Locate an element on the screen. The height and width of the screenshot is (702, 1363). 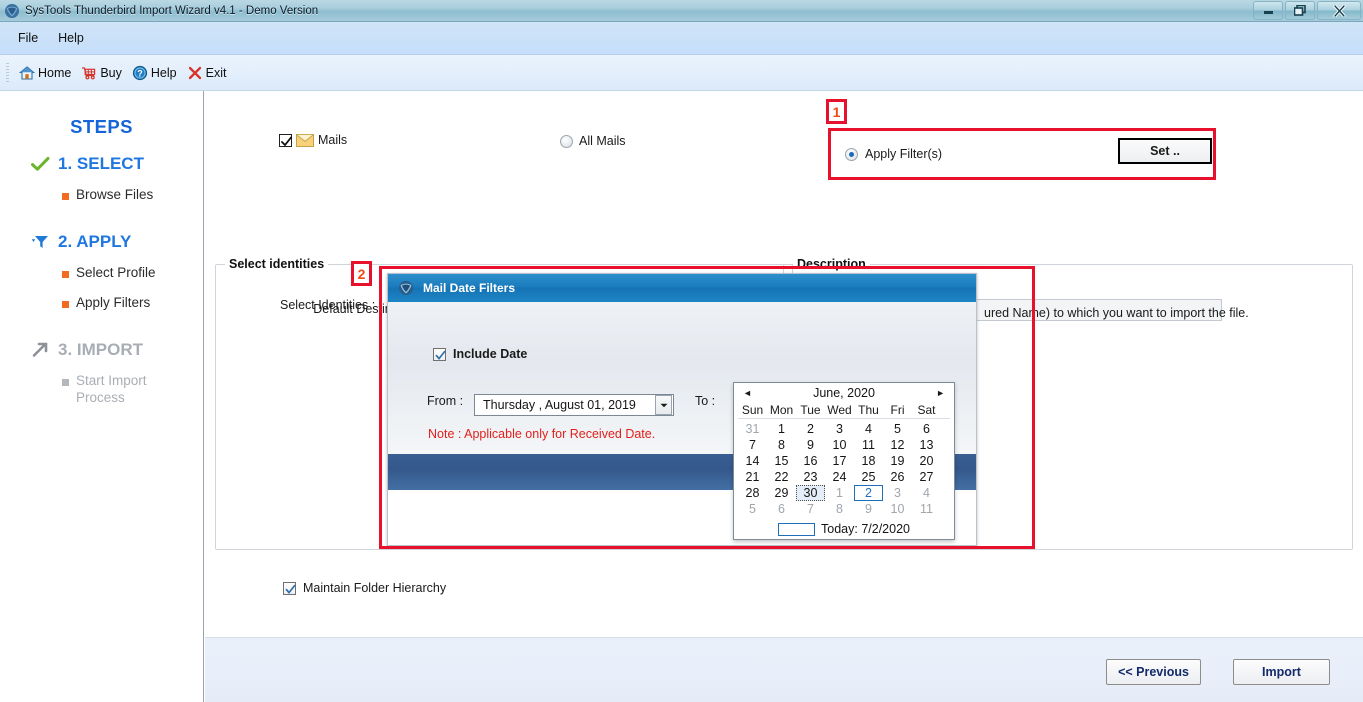
all-mails-radio: All Mails is located at coordinates (593, 141).